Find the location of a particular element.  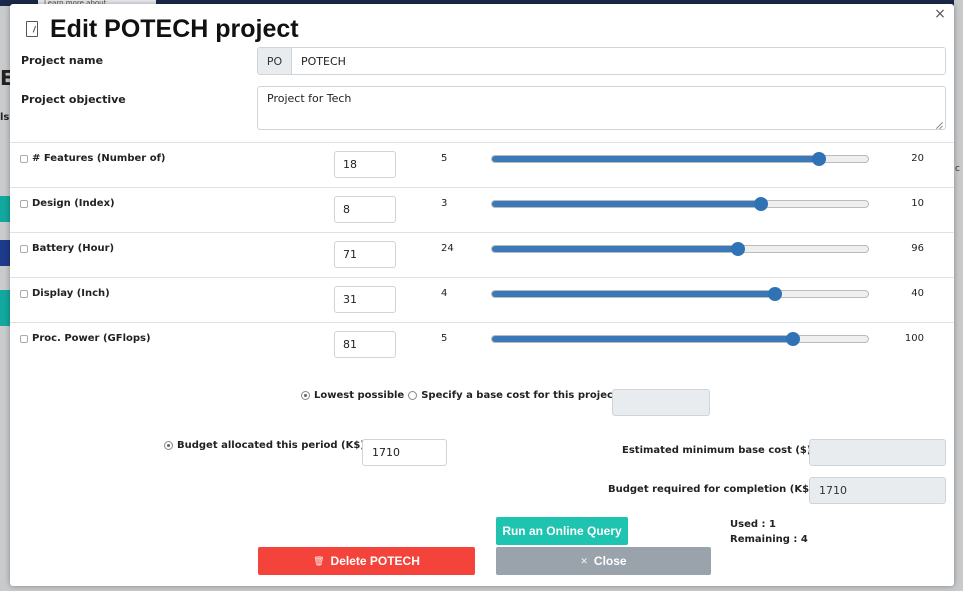

budget-allocated-group: Budget allocated this period (K$) is located at coordinates (264, 445).